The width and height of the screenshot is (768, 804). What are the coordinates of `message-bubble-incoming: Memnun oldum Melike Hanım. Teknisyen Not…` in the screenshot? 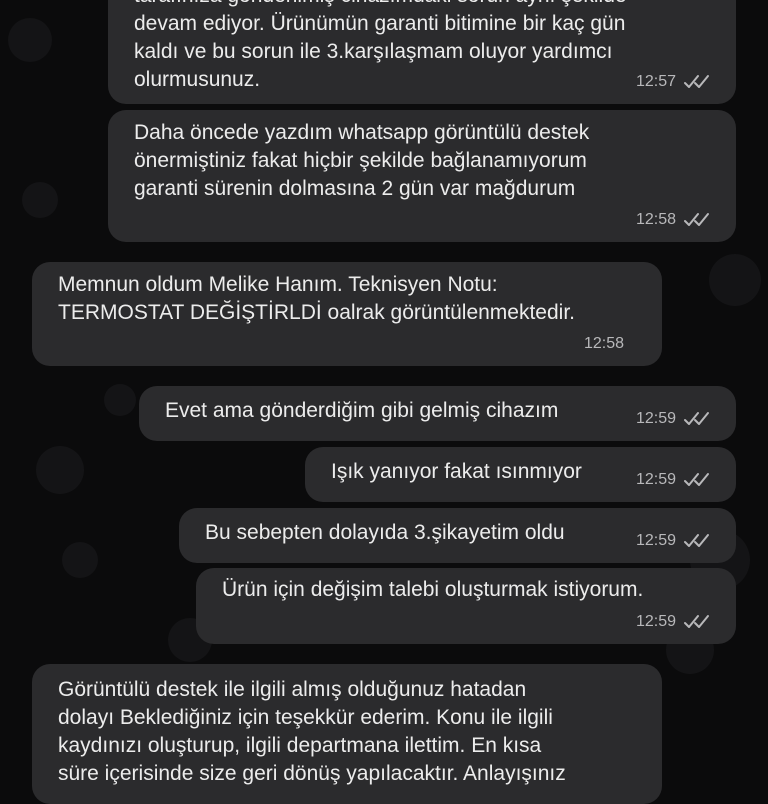 It's located at (347, 314).